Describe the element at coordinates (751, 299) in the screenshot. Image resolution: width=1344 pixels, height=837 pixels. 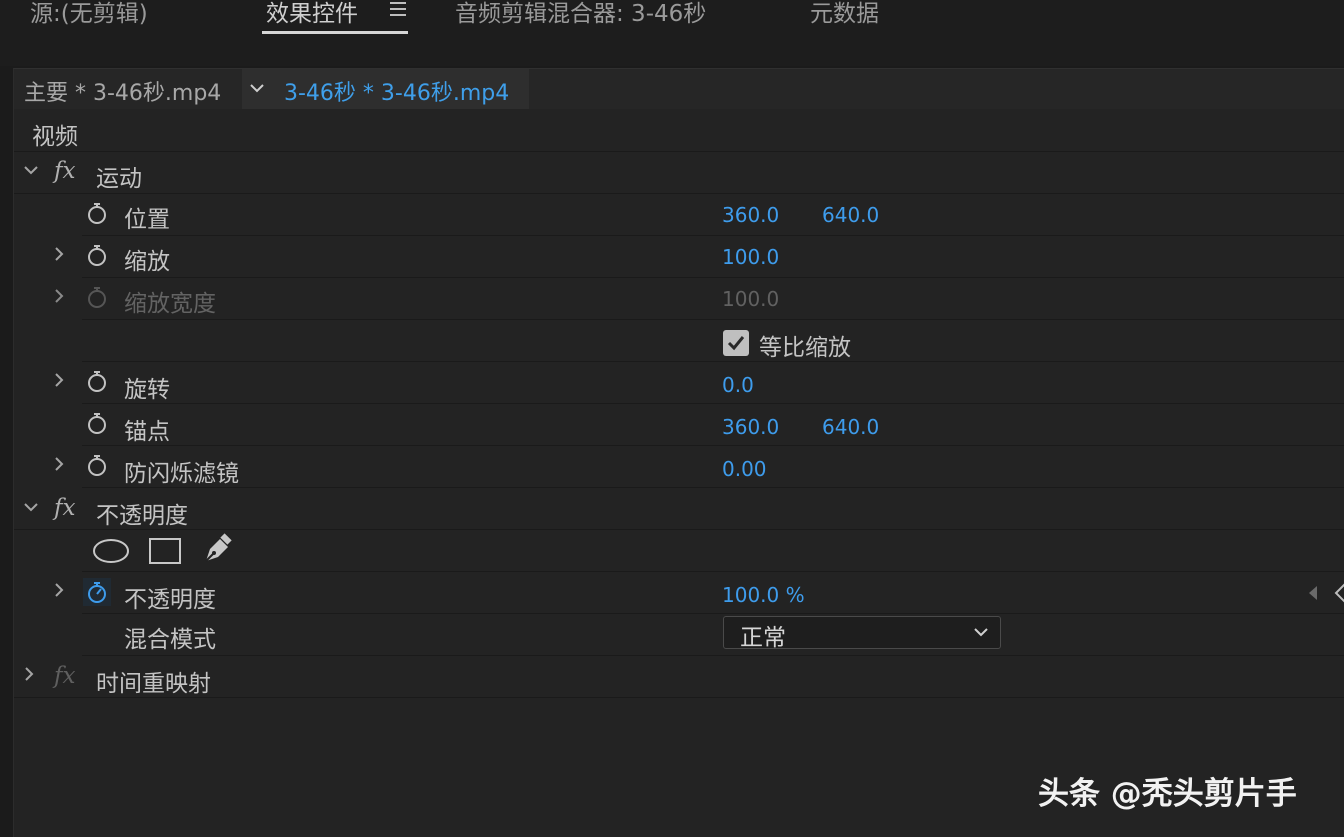
I see `scale-width-value: 100.0` at that location.